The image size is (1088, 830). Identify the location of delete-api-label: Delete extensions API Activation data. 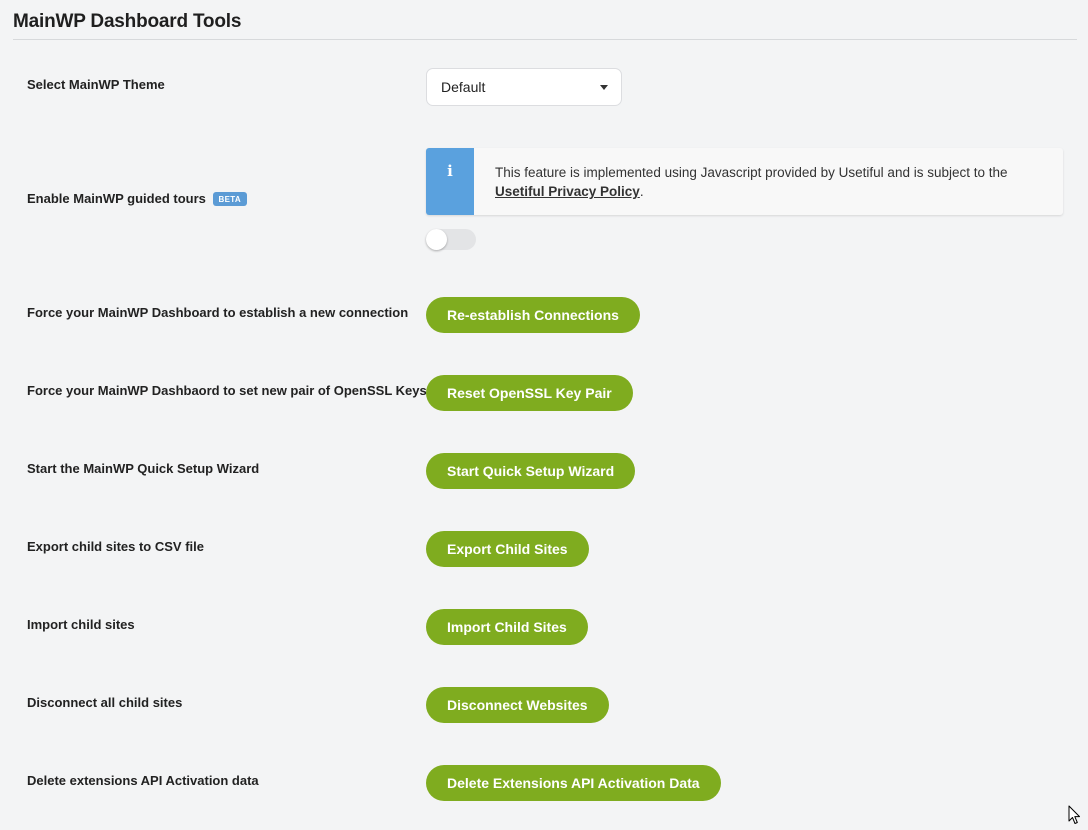
(143, 780).